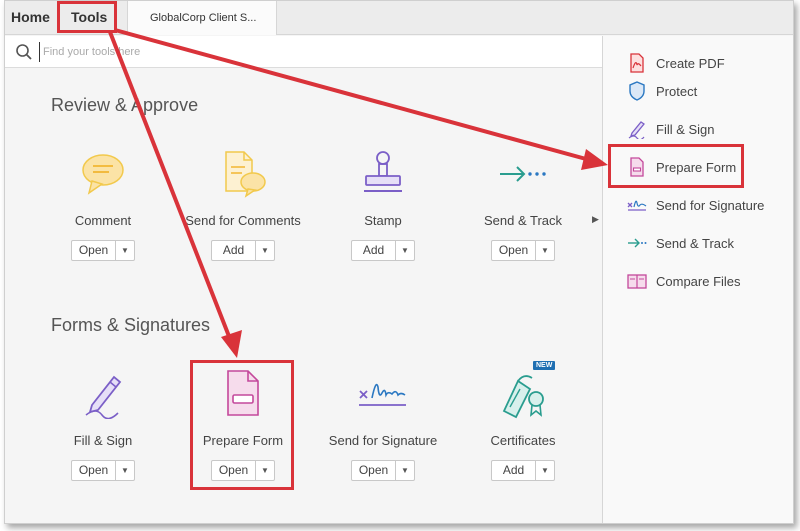  Describe the element at coordinates (523, 220) in the screenshot. I see `tool-name: Send & Track` at that location.